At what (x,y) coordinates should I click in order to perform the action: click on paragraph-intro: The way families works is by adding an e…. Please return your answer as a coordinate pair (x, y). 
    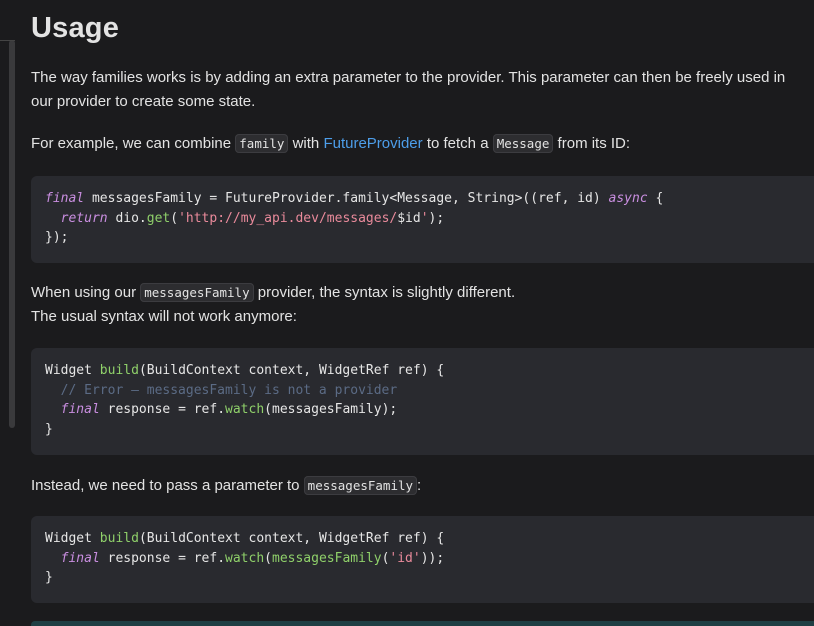
    Looking at the image, I should click on (408, 89).